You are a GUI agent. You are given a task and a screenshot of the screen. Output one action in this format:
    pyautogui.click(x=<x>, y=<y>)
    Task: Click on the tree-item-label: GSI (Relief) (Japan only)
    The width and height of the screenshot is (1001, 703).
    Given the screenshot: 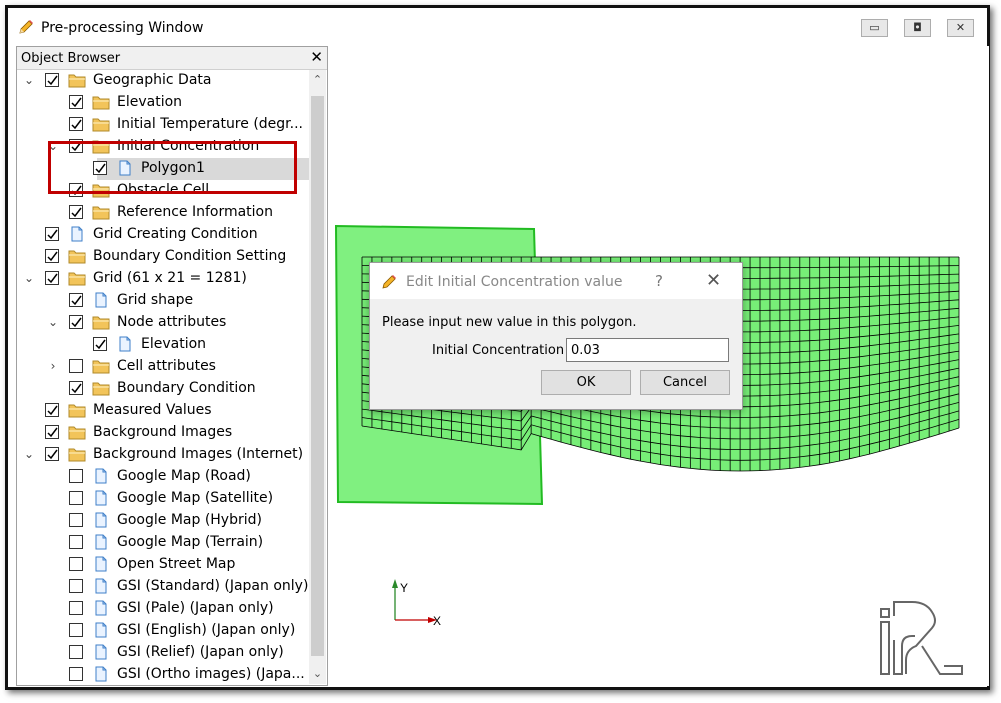 What is the action you would take?
    pyautogui.click(x=200, y=652)
    